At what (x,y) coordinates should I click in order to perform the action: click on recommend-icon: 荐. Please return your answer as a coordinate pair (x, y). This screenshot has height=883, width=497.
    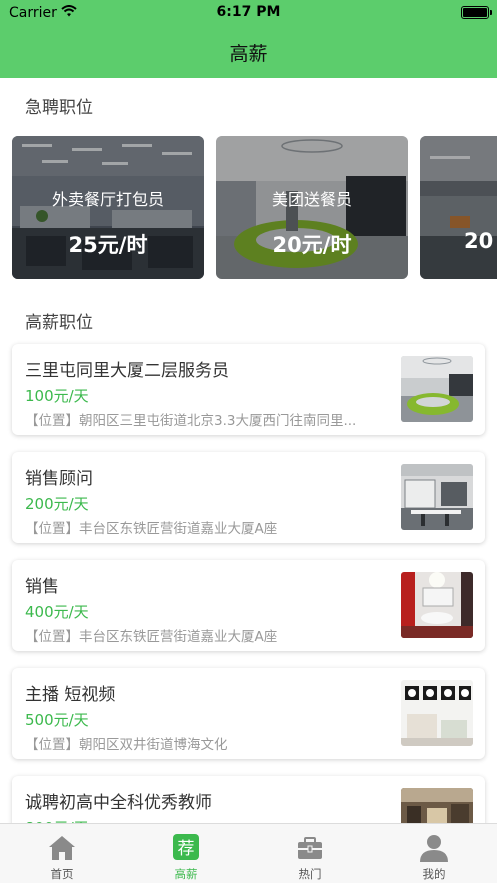
    Looking at the image, I should click on (186, 847).